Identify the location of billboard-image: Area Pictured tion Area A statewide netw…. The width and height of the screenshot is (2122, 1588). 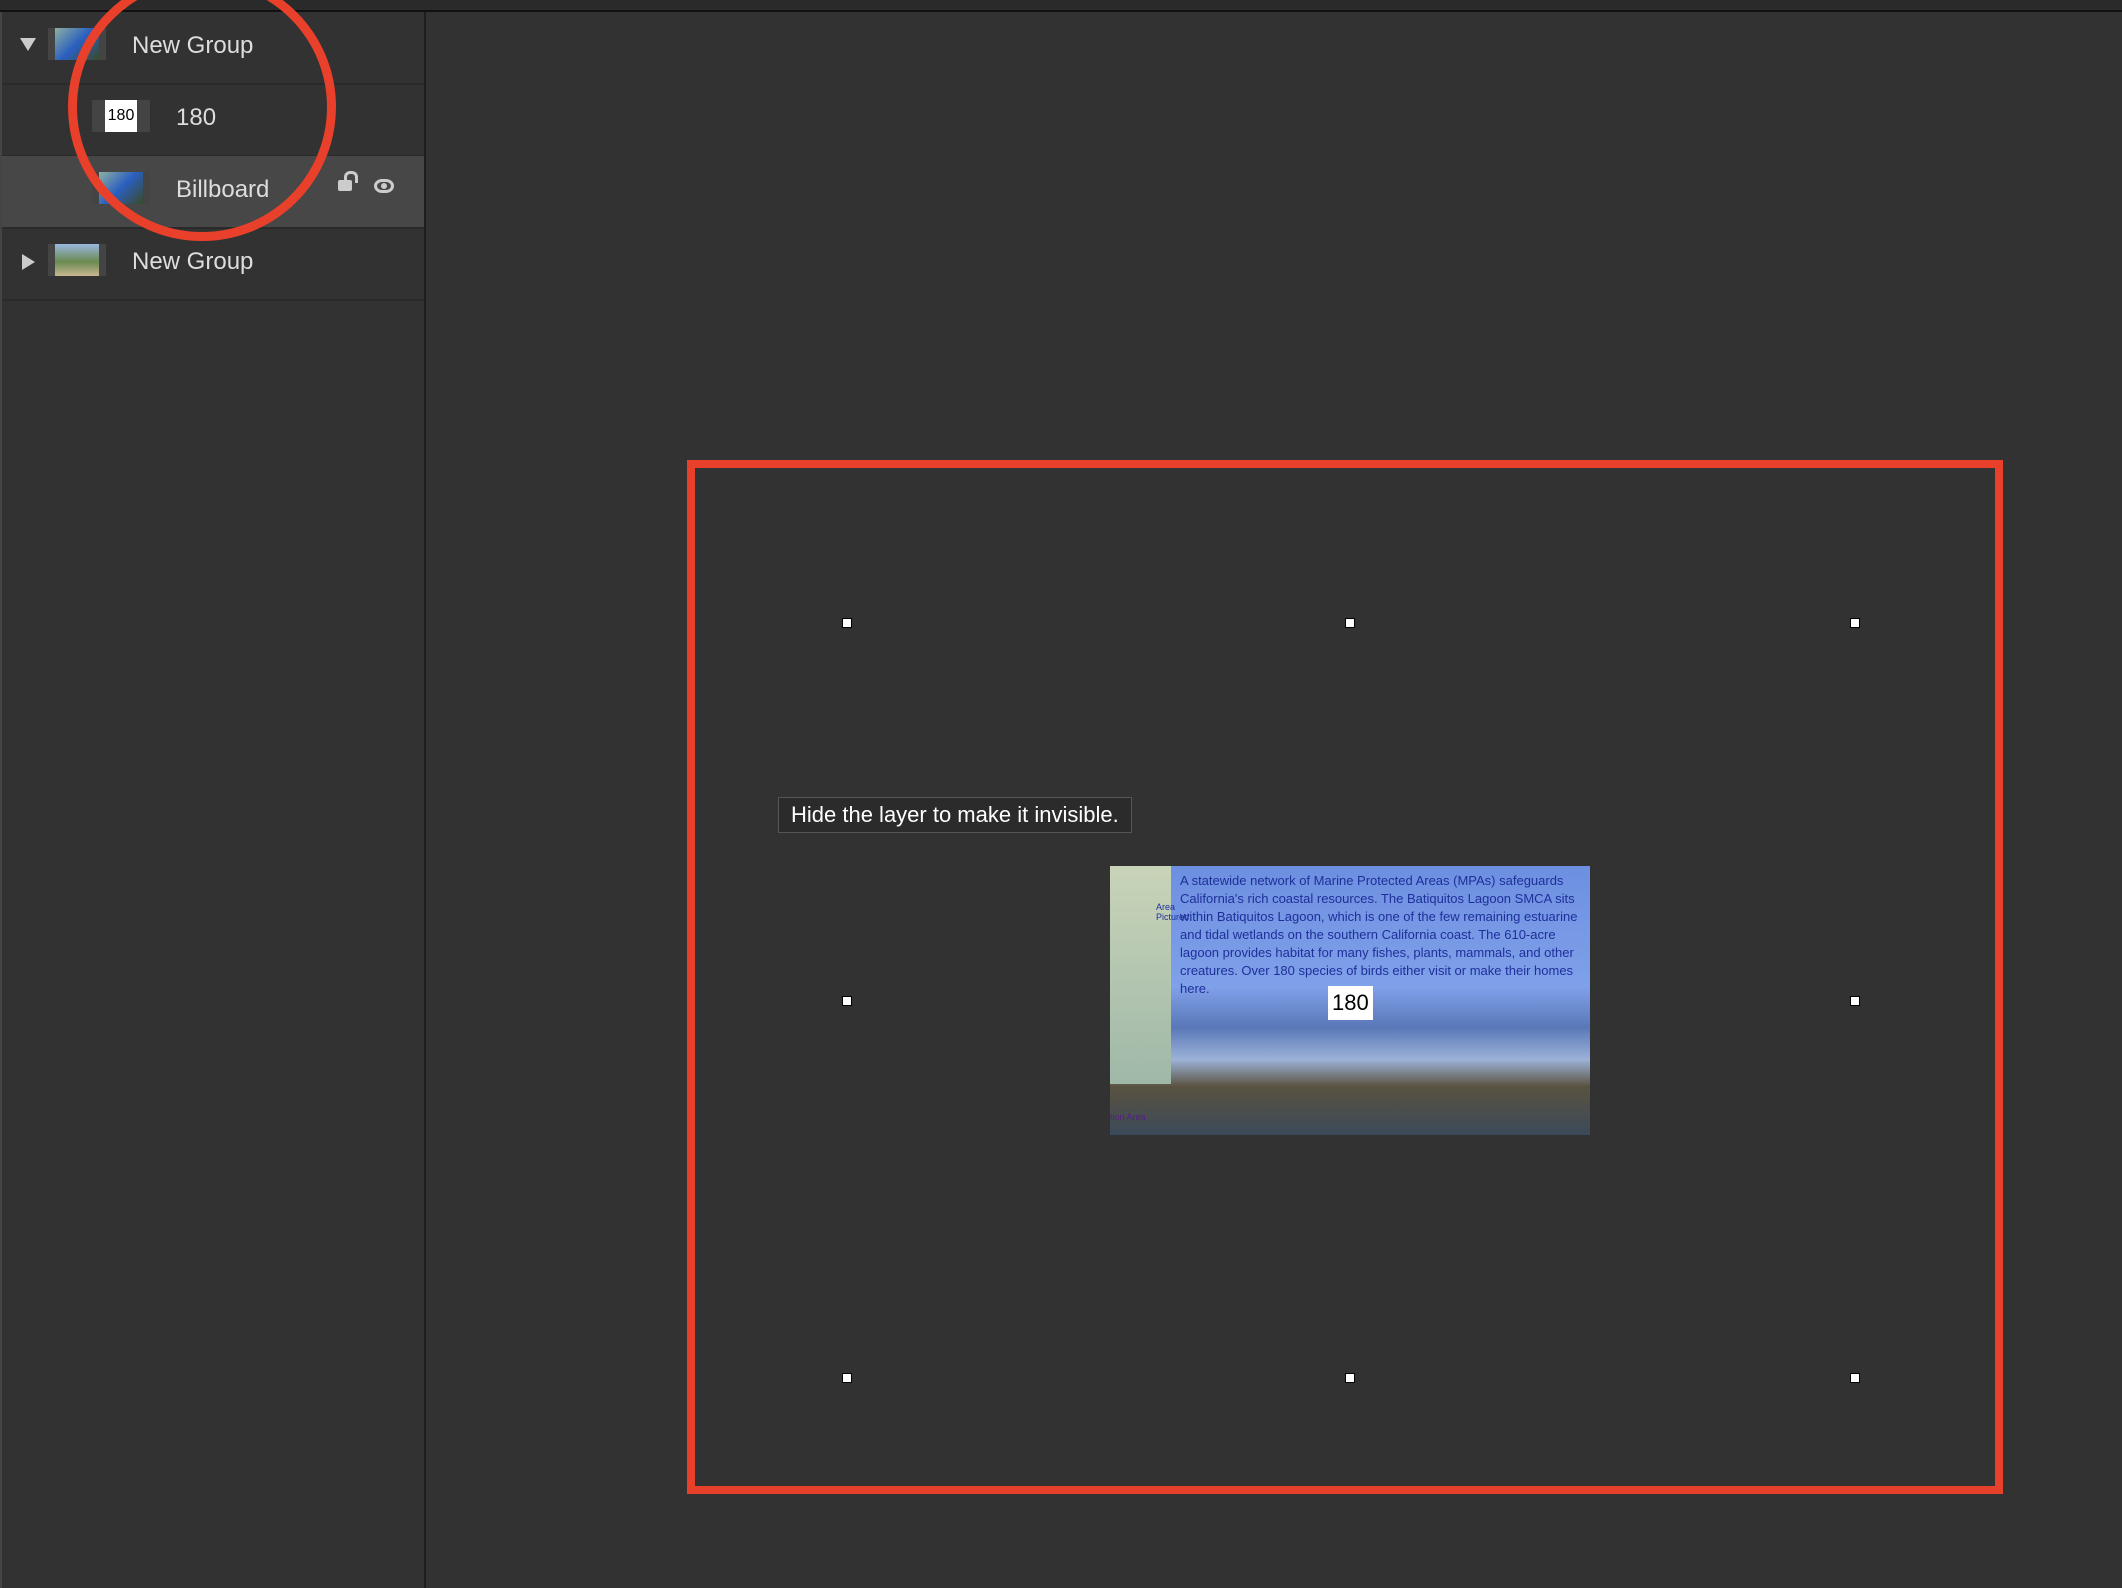
(1350, 1000).